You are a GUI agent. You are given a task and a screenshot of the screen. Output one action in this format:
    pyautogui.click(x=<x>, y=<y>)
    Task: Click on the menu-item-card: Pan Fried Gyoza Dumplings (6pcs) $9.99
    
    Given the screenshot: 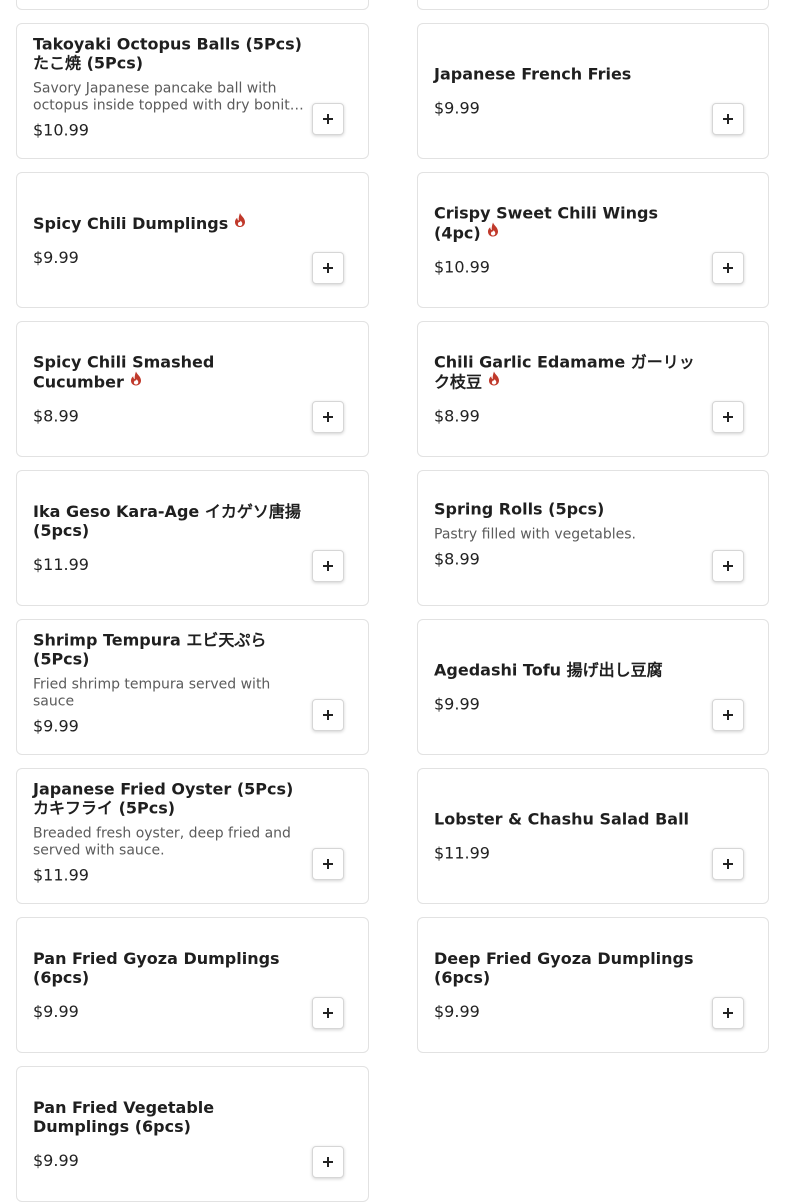 What is the action you would take?
    pyautogui.click(x=192, y=985)
    